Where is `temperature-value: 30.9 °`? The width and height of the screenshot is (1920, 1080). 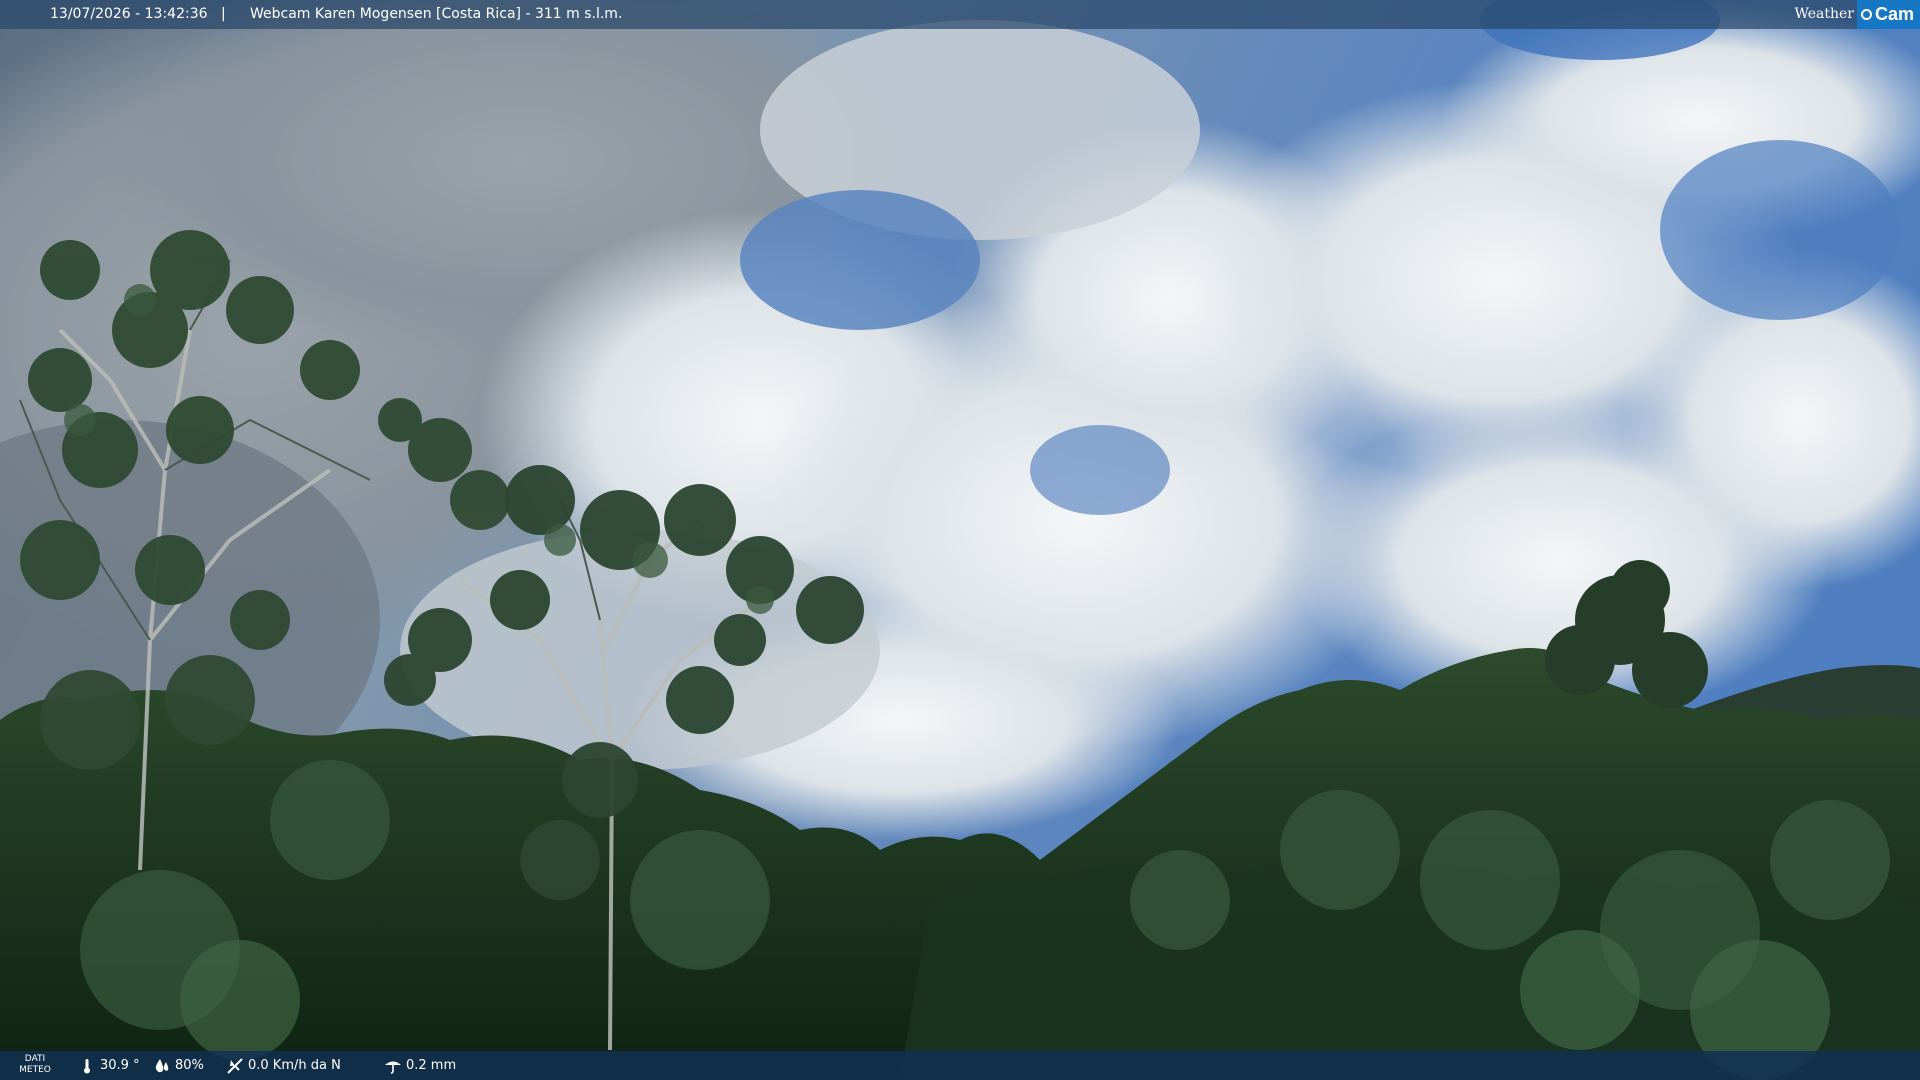 temperature-value: 30.9 ° is located at coordinates (120, 1065).